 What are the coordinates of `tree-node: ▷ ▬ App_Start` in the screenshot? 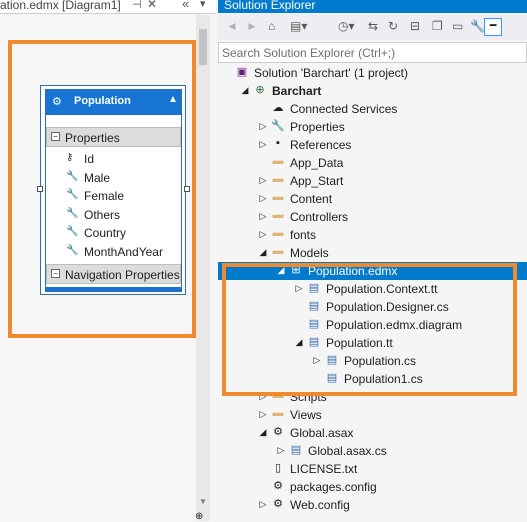 It's located at (372, 181).